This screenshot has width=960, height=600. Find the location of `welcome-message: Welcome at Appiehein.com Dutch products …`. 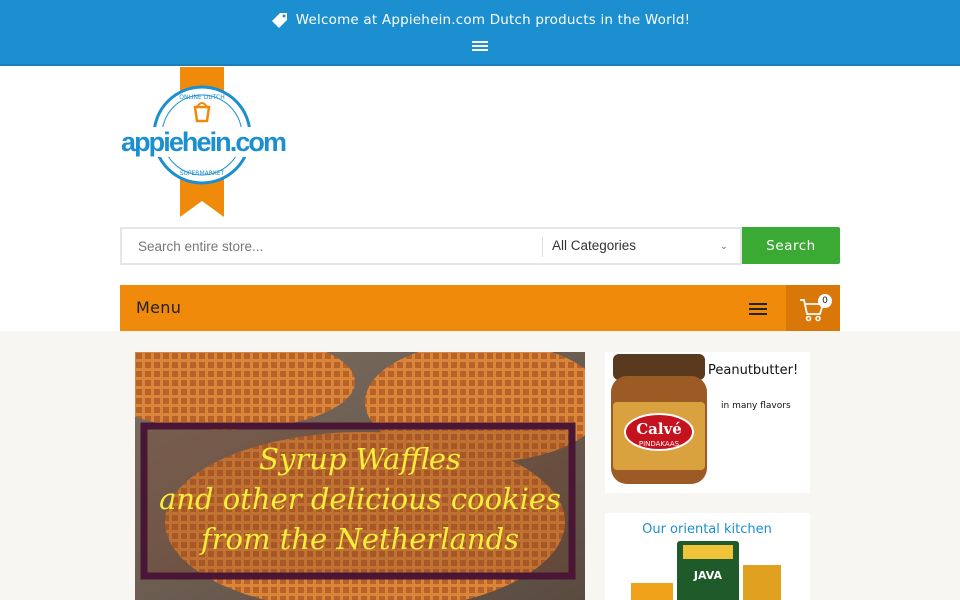

welcome-message: Welcome at Appiehein.com Dutch products … is located at coordinates (480, 20).